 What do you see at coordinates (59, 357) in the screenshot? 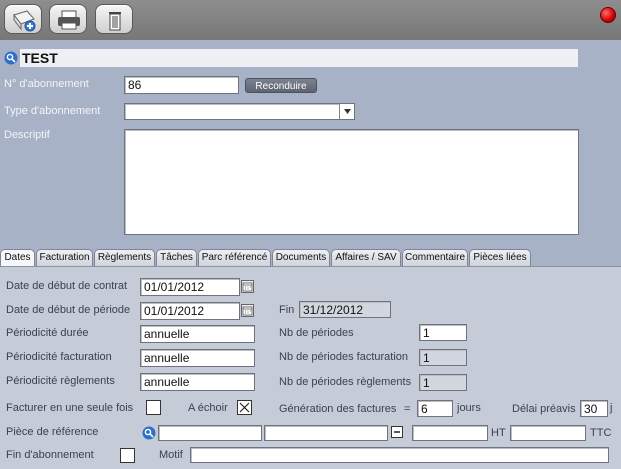
I see `periodicity-billing-label: Périodicité facturation` at bounding box center [59, 357].